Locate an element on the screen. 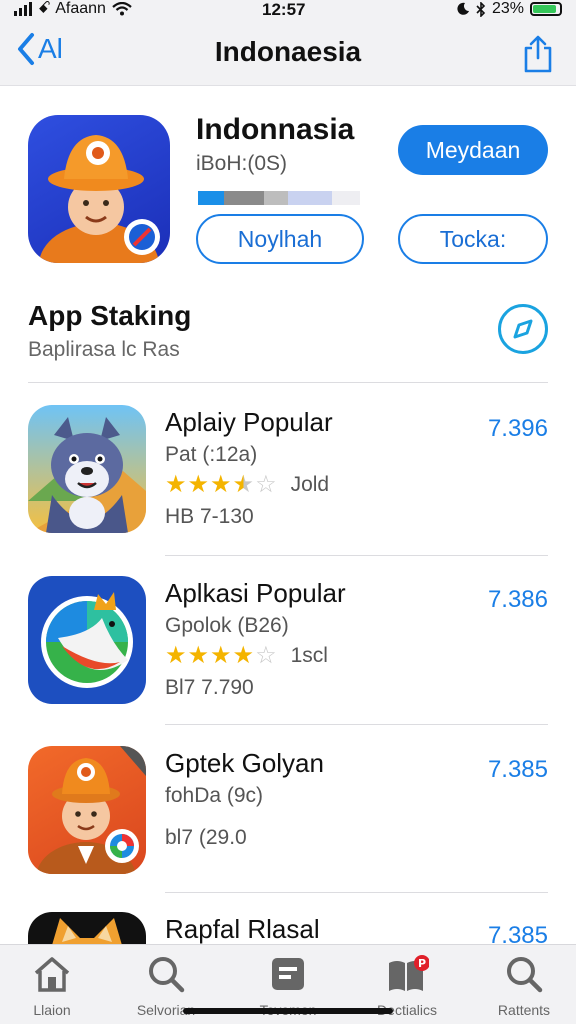 The width and height of the screenshot is (576, 1024). share-icon is located at coordinates (538, 54).